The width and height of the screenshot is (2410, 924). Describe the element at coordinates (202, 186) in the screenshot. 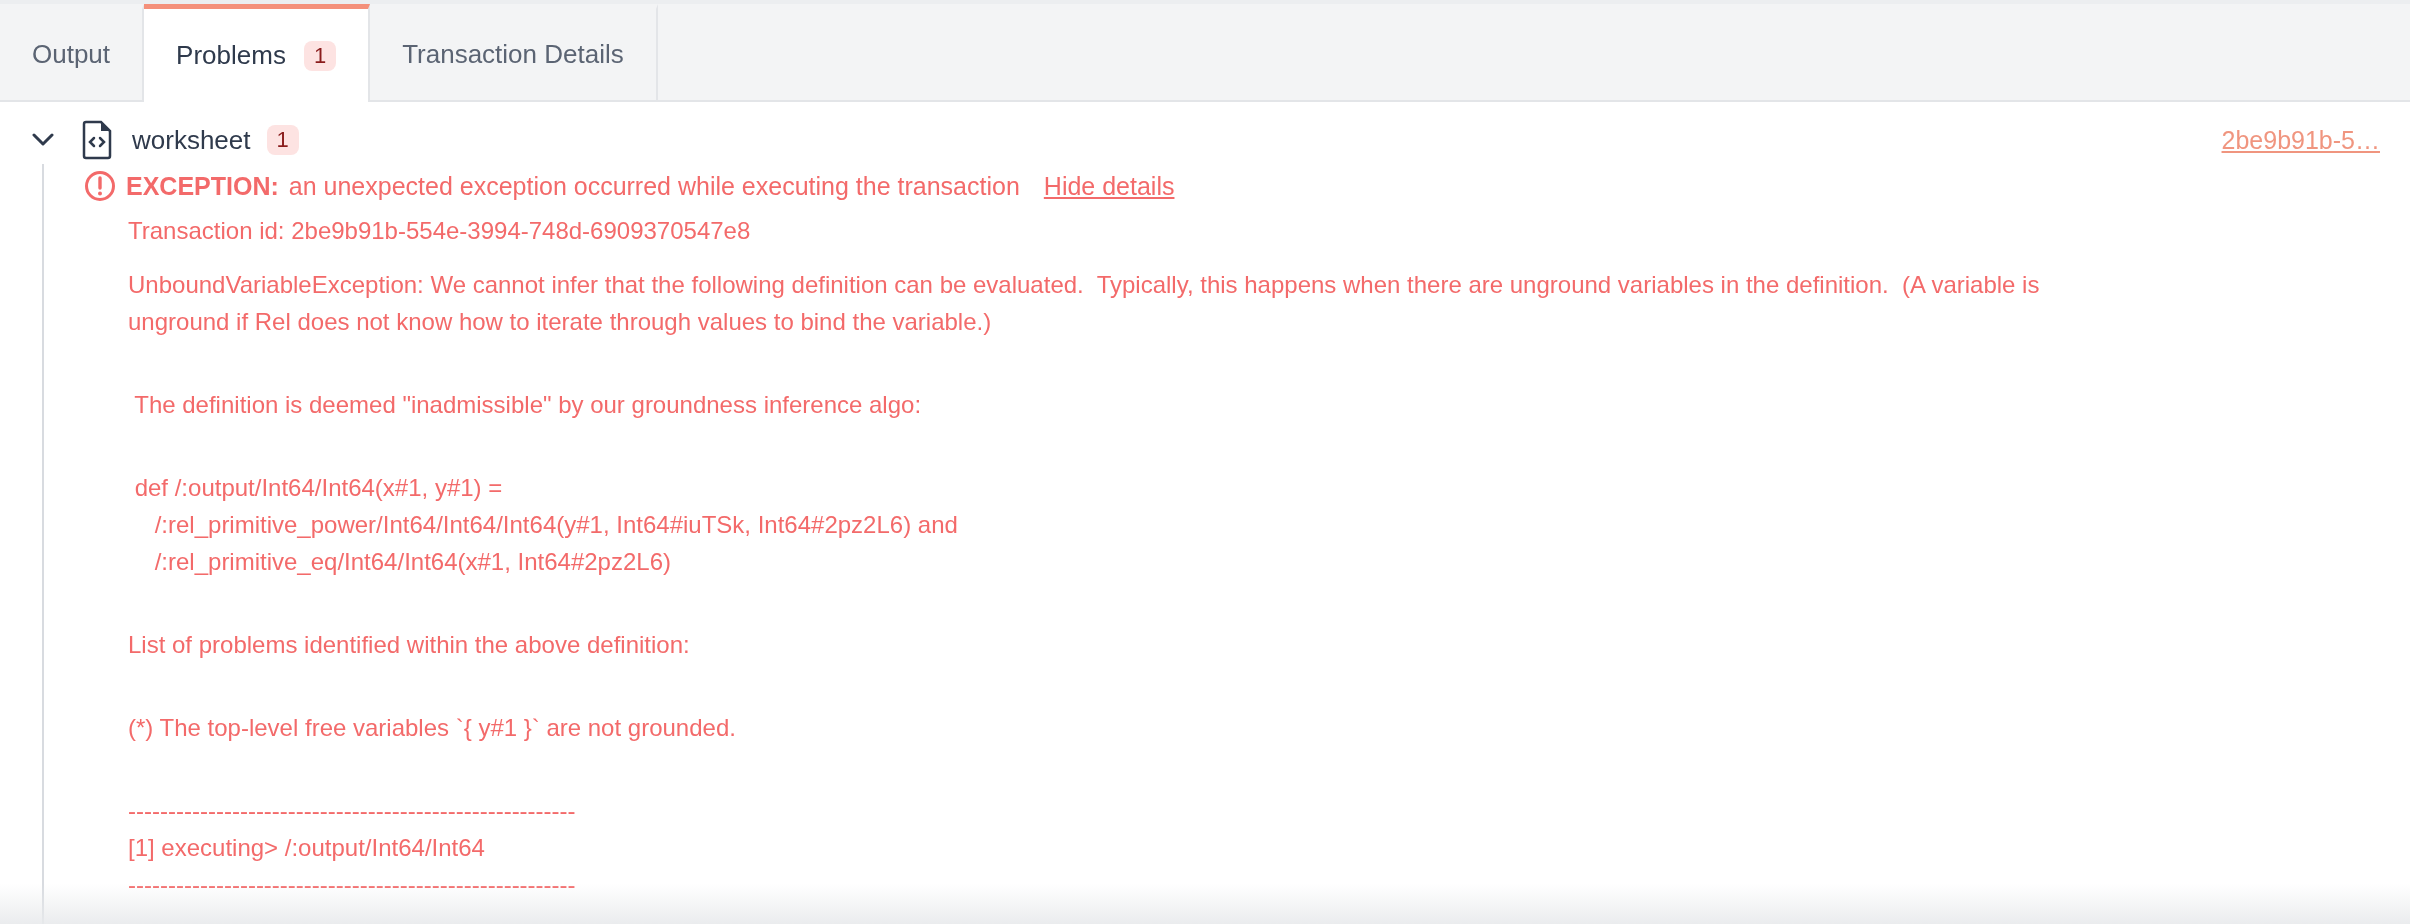

I see `severity-label: EXCEPTION:` at that location.